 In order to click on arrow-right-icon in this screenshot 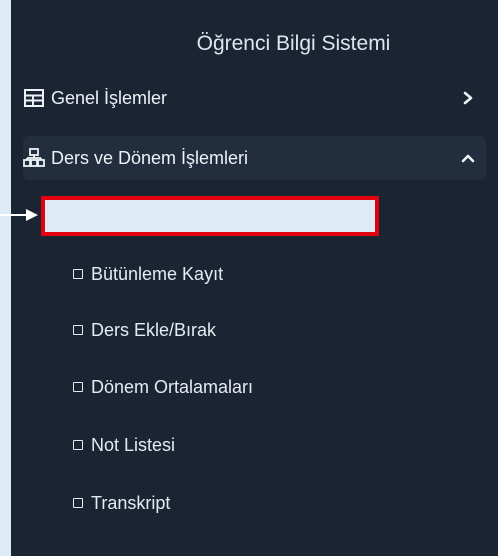, I will do `click(19, 215)`.